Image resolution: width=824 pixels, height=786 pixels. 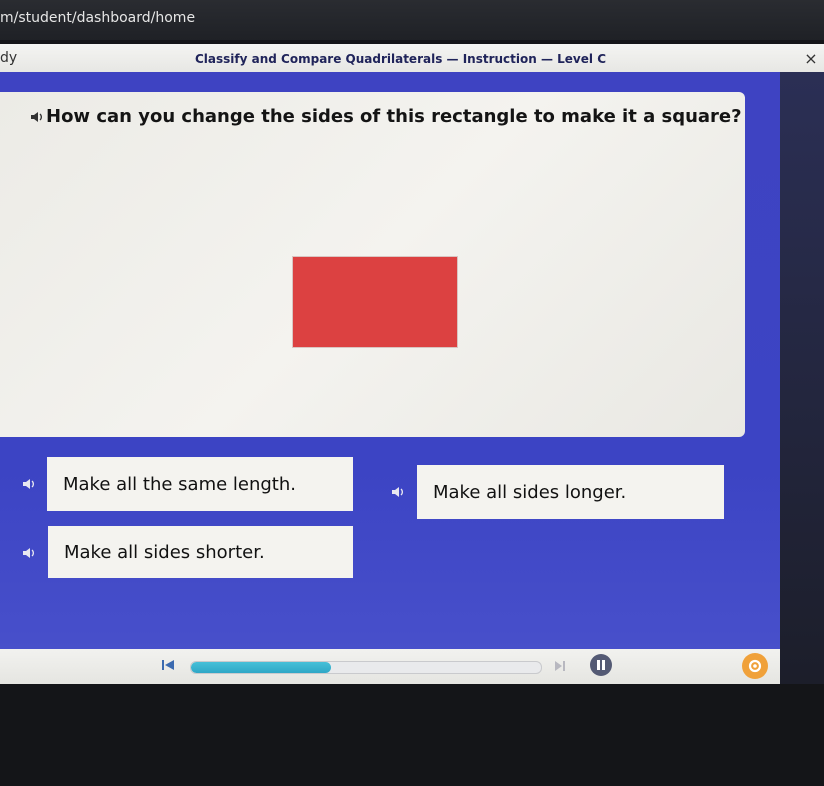 I want to click on progress-bar, so click(x=366, y=667).